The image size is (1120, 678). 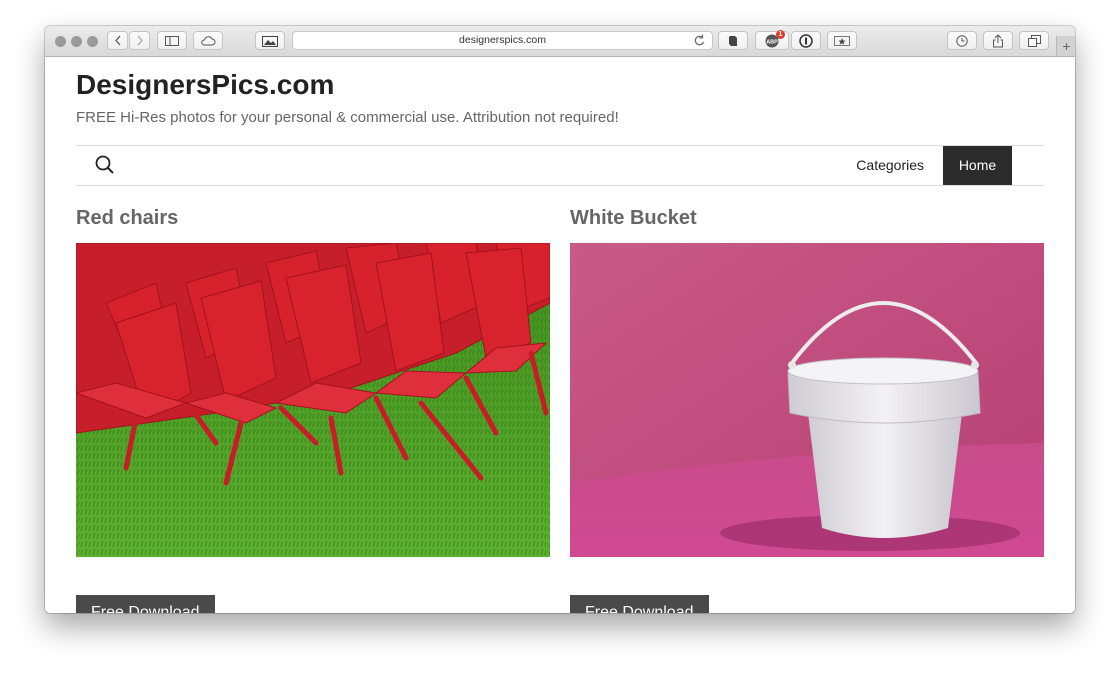 I want to click on cloud-icon, so click(x=208, y=40).